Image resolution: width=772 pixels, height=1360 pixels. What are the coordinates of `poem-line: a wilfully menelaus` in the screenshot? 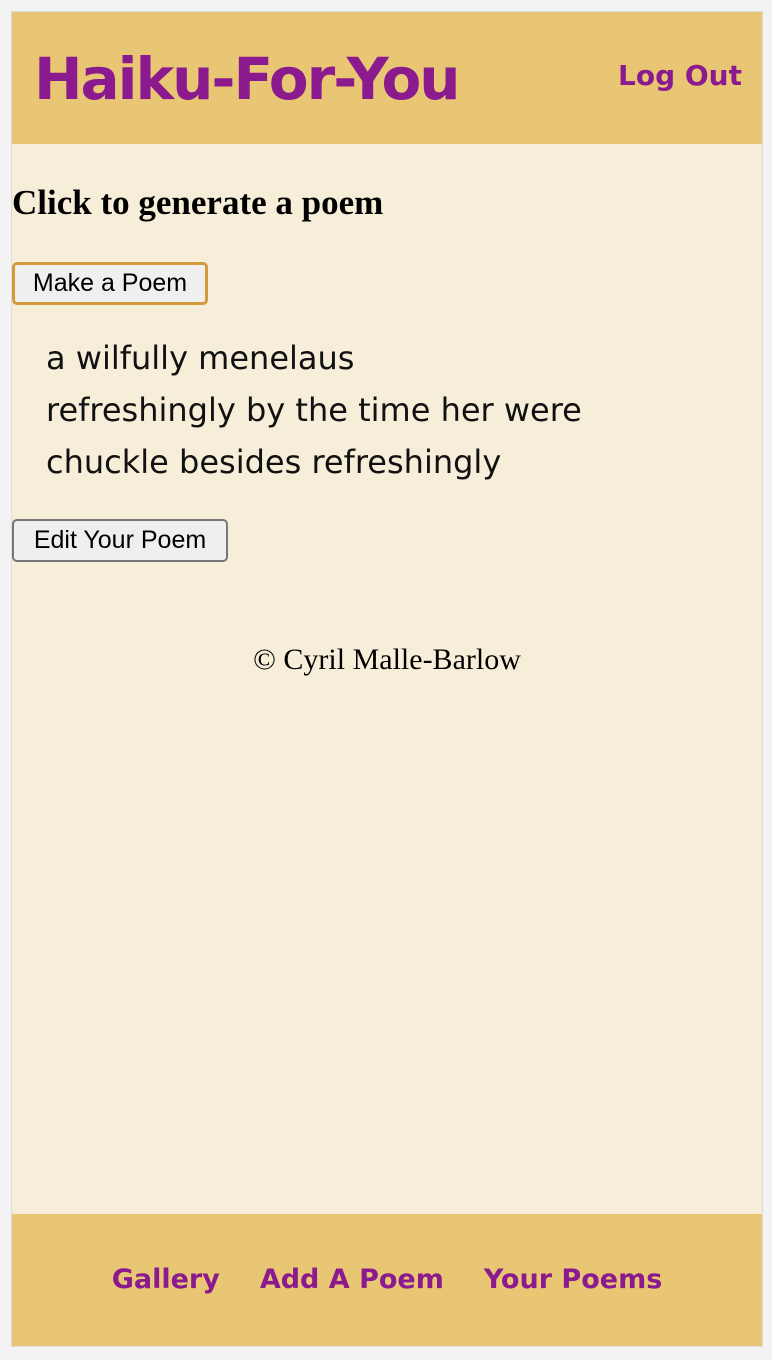 It's located at (200, 358).